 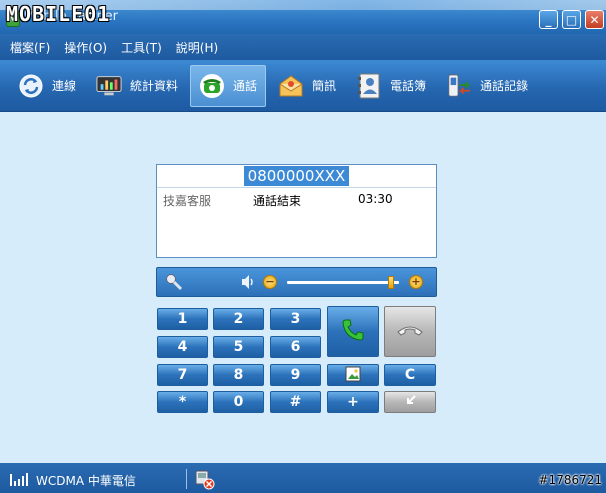 What do you see at coordinates (270, 282) in the screenshot?
I see `volume-down-button: −` at bounding box center [270, 282].